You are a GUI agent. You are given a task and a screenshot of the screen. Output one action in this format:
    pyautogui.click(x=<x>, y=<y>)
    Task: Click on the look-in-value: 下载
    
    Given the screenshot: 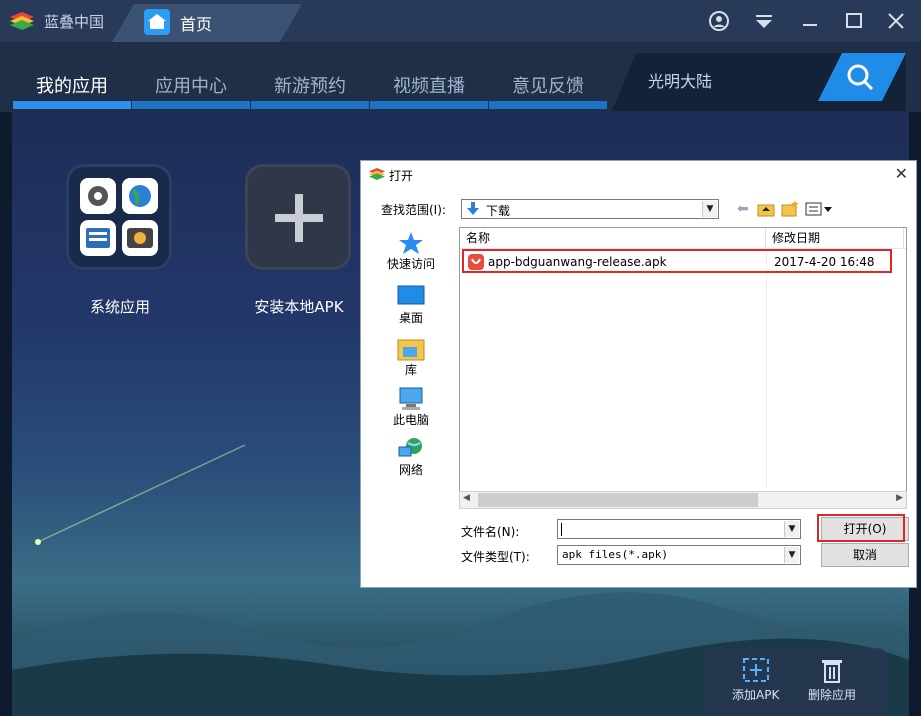 What is the action you would take?
    pyautogui.click(x=498, y=211)
    